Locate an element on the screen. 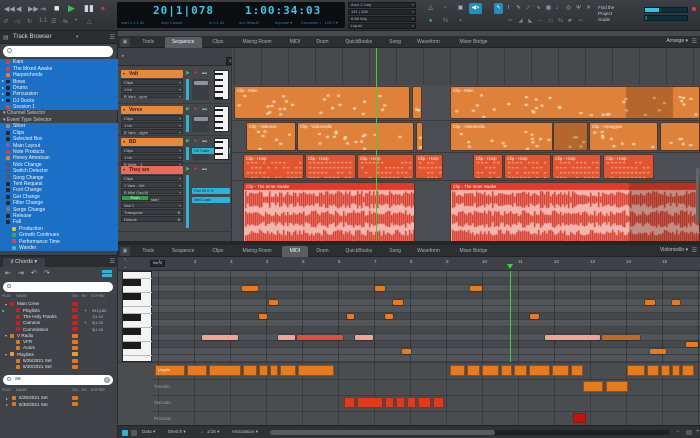  redo-icon: ↻ is located at coordinates (29, 21).